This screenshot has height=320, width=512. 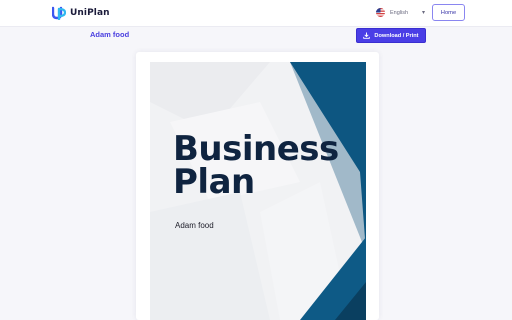 I want to click on app-name: UniPlan, so click(x=90, y=13).